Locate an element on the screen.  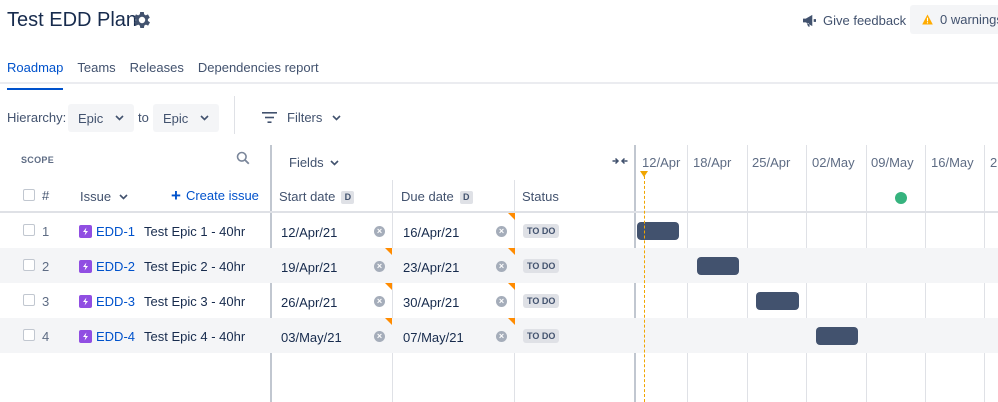
due-date-label: Due date is located at coordinates (427, 196).